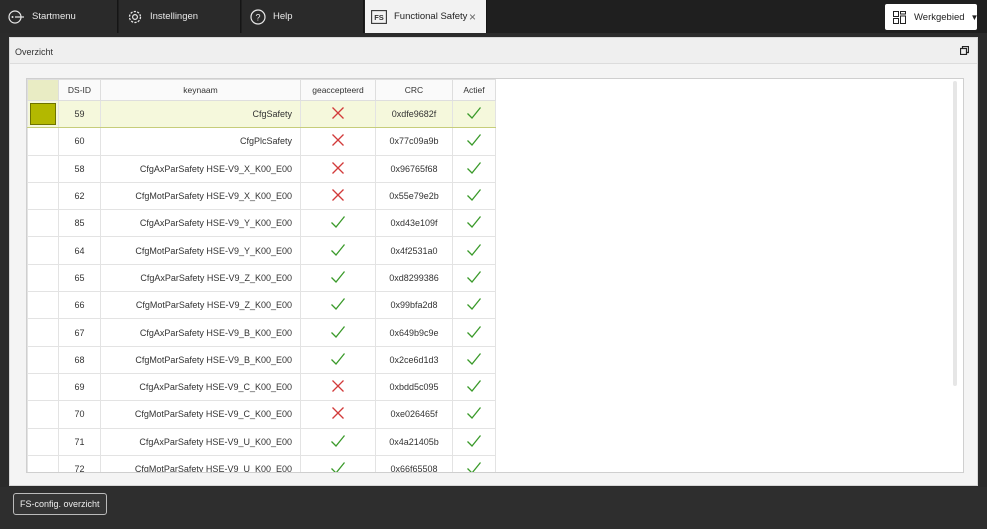 This screenshot has height=529, width=987. What do you see at coordinates (493, 51) in the screenshot?
I see `panel-header: Overzicht` at bounding box center [493, 51].